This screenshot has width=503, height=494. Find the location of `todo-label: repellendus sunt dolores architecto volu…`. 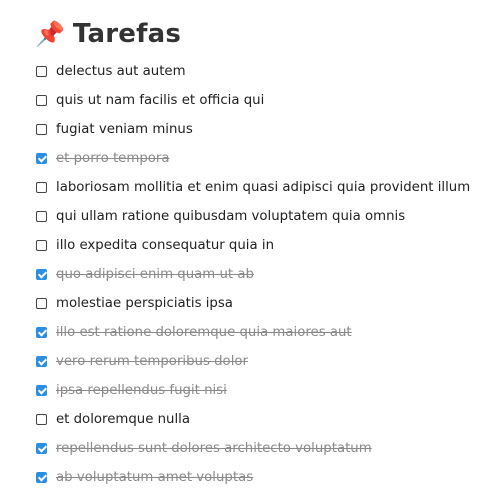

todo-label: repellendus sunt dolores architecto volu… is located at coordinates (214, 448).